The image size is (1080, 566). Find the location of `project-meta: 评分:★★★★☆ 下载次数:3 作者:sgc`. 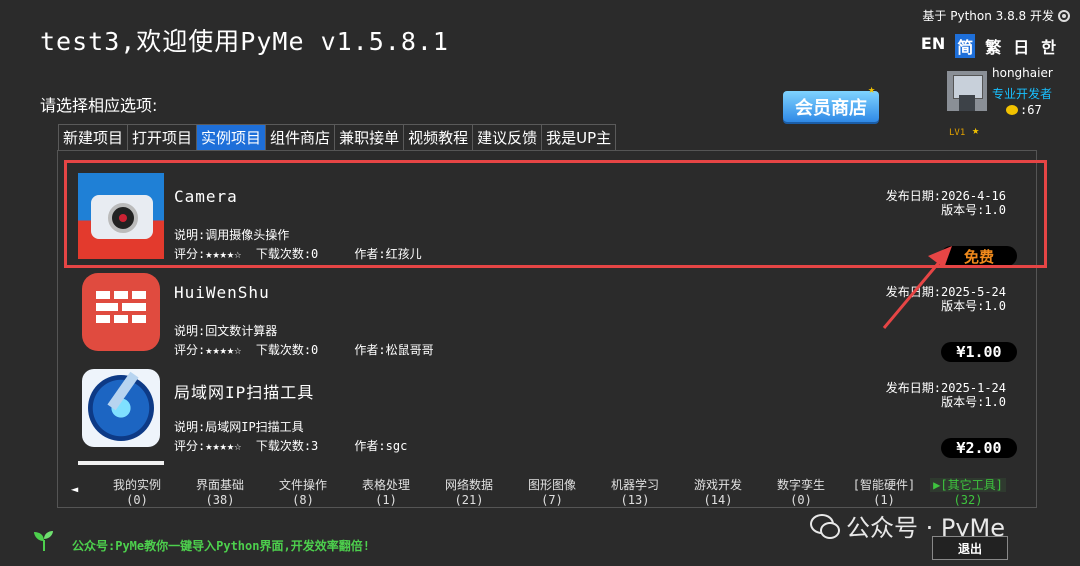

project-meta: 评分:★★★★☆ 下载次数:3 作者:sgc is located at coordinates (290, 445).